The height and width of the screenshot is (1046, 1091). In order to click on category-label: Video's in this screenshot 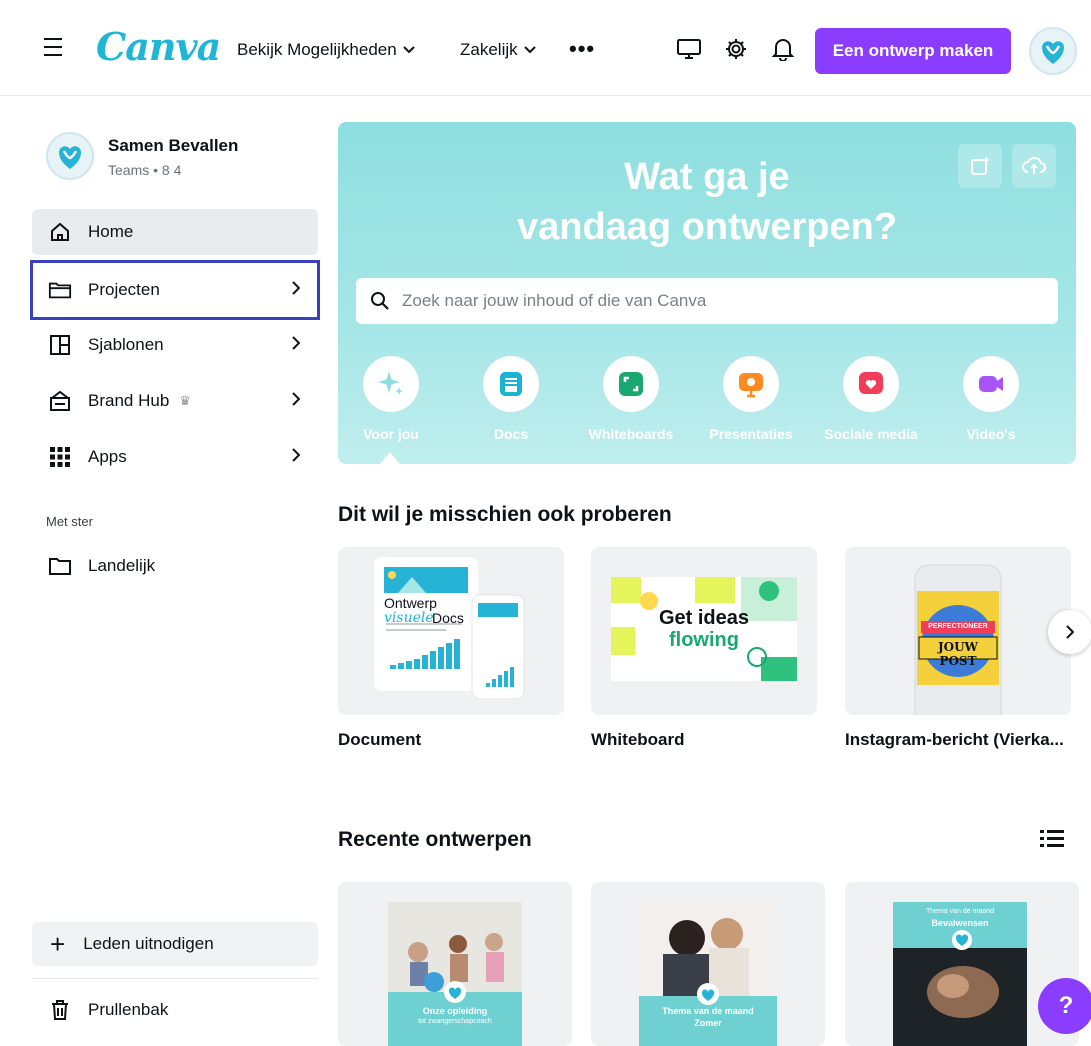, I will do `click(991, 434)`.